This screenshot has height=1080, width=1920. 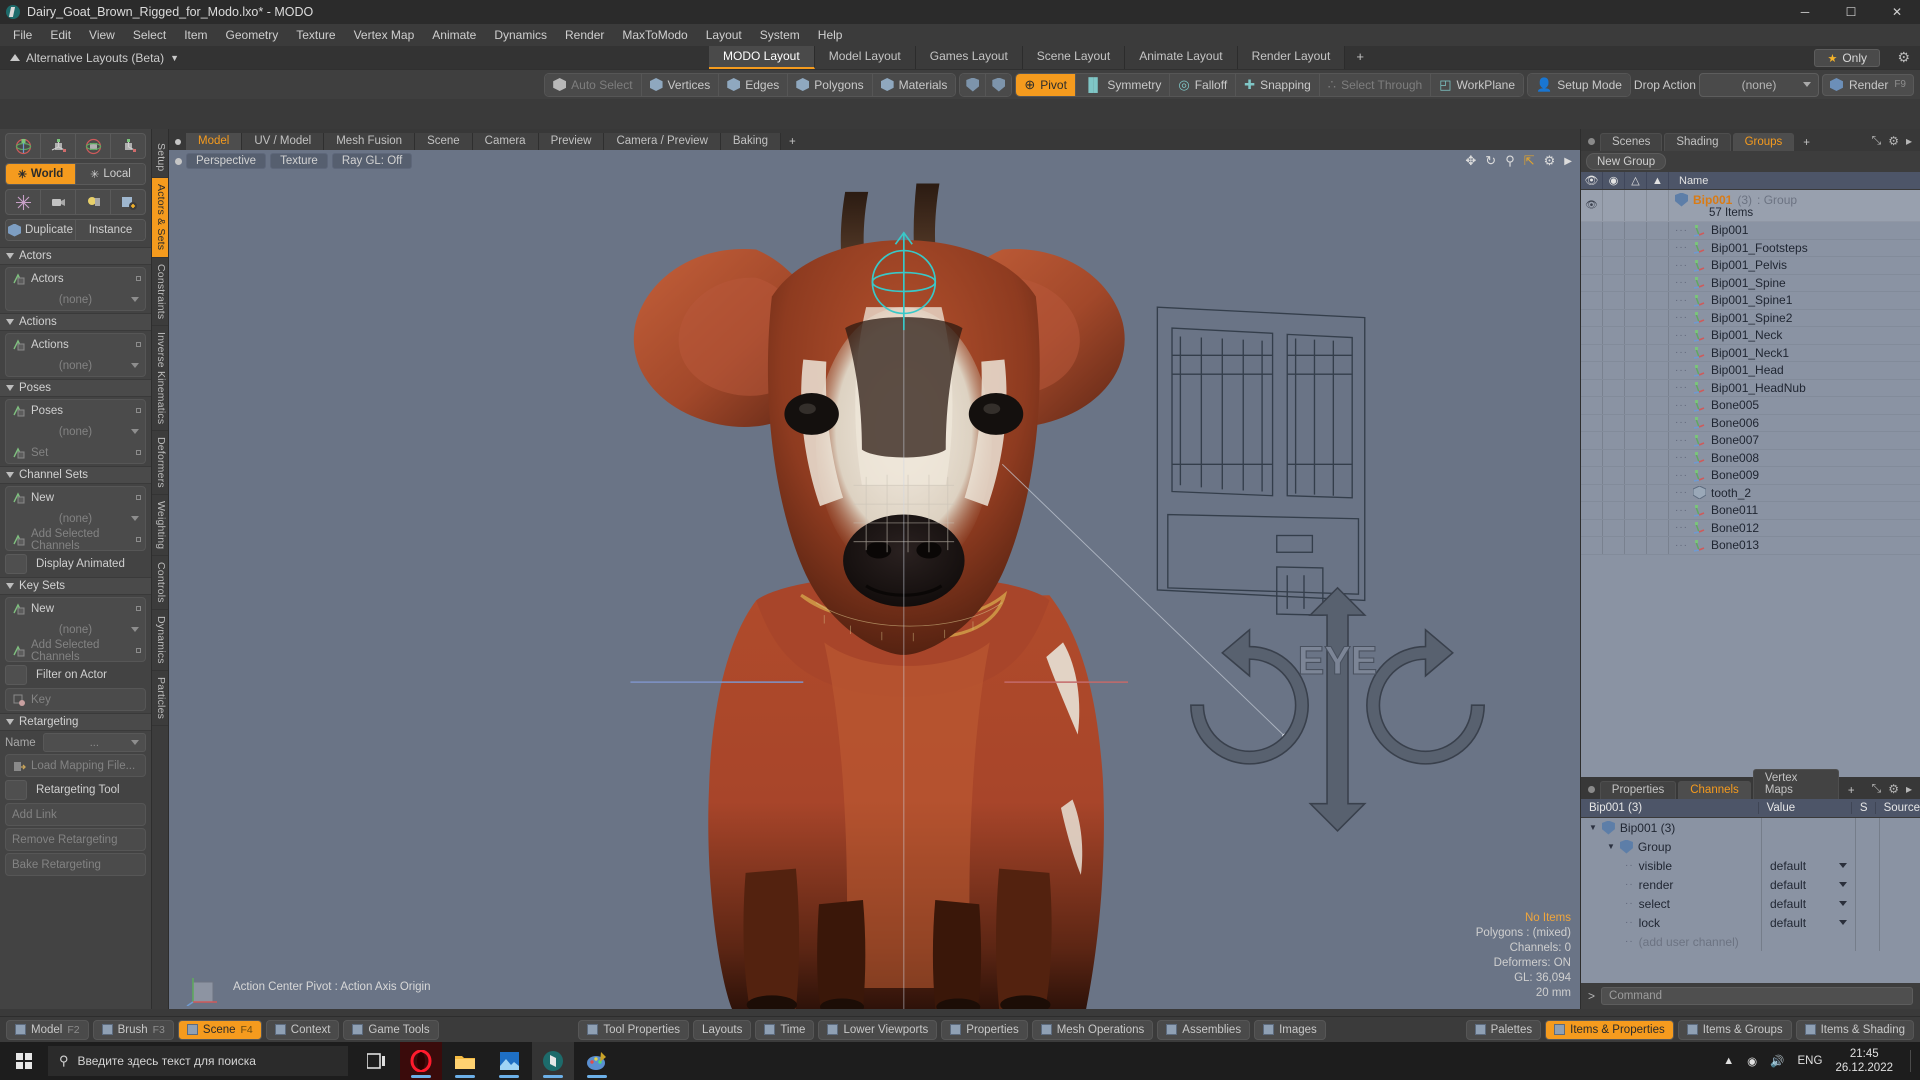 What do you see at coordinates (283, 141) in the screenshot?
I see `viewport-tab-uv-model: UV / Model` at bounding box center [283, 141].